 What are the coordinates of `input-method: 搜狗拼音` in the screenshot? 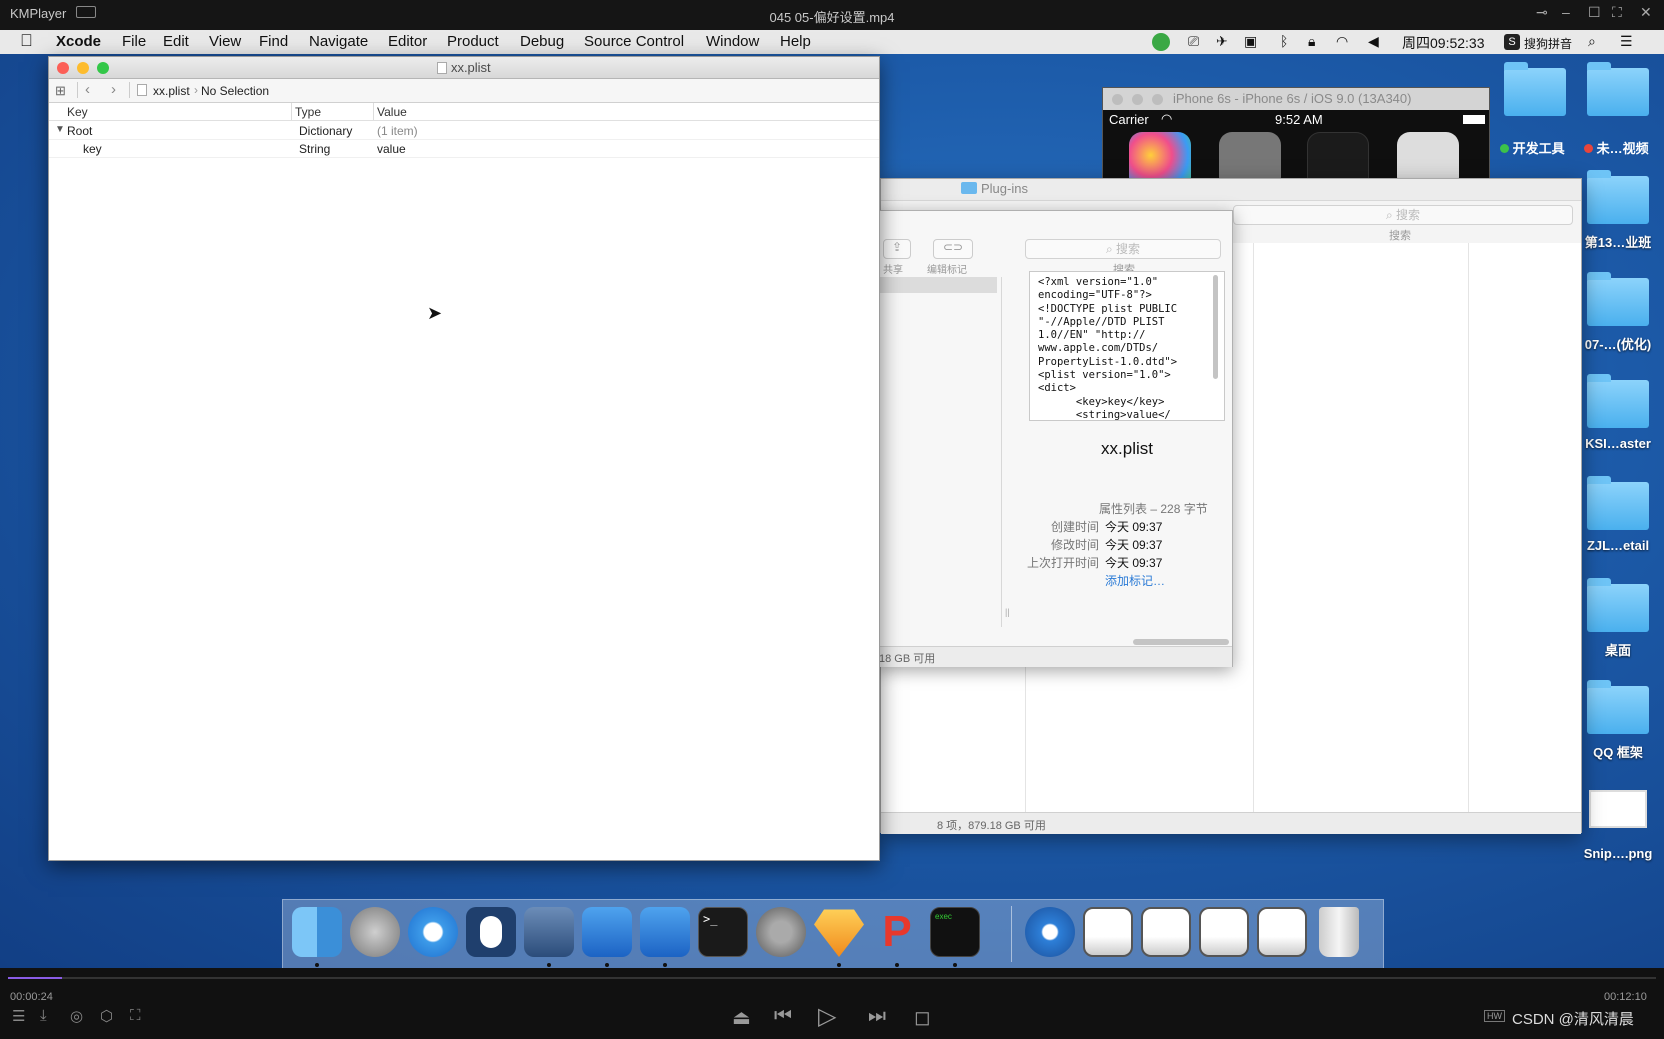 It's located at (1548, 43).